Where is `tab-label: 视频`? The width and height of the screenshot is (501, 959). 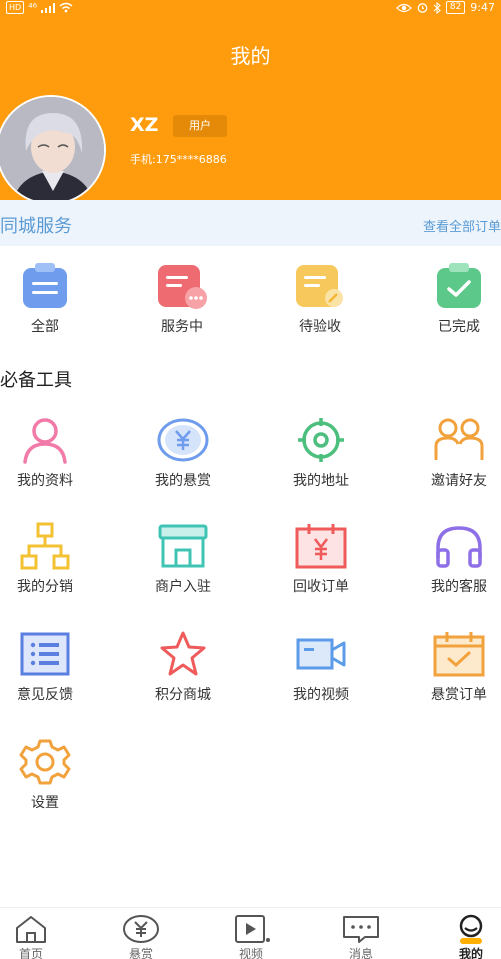
tab-label: 视频 is located at coordinates (250, 953).